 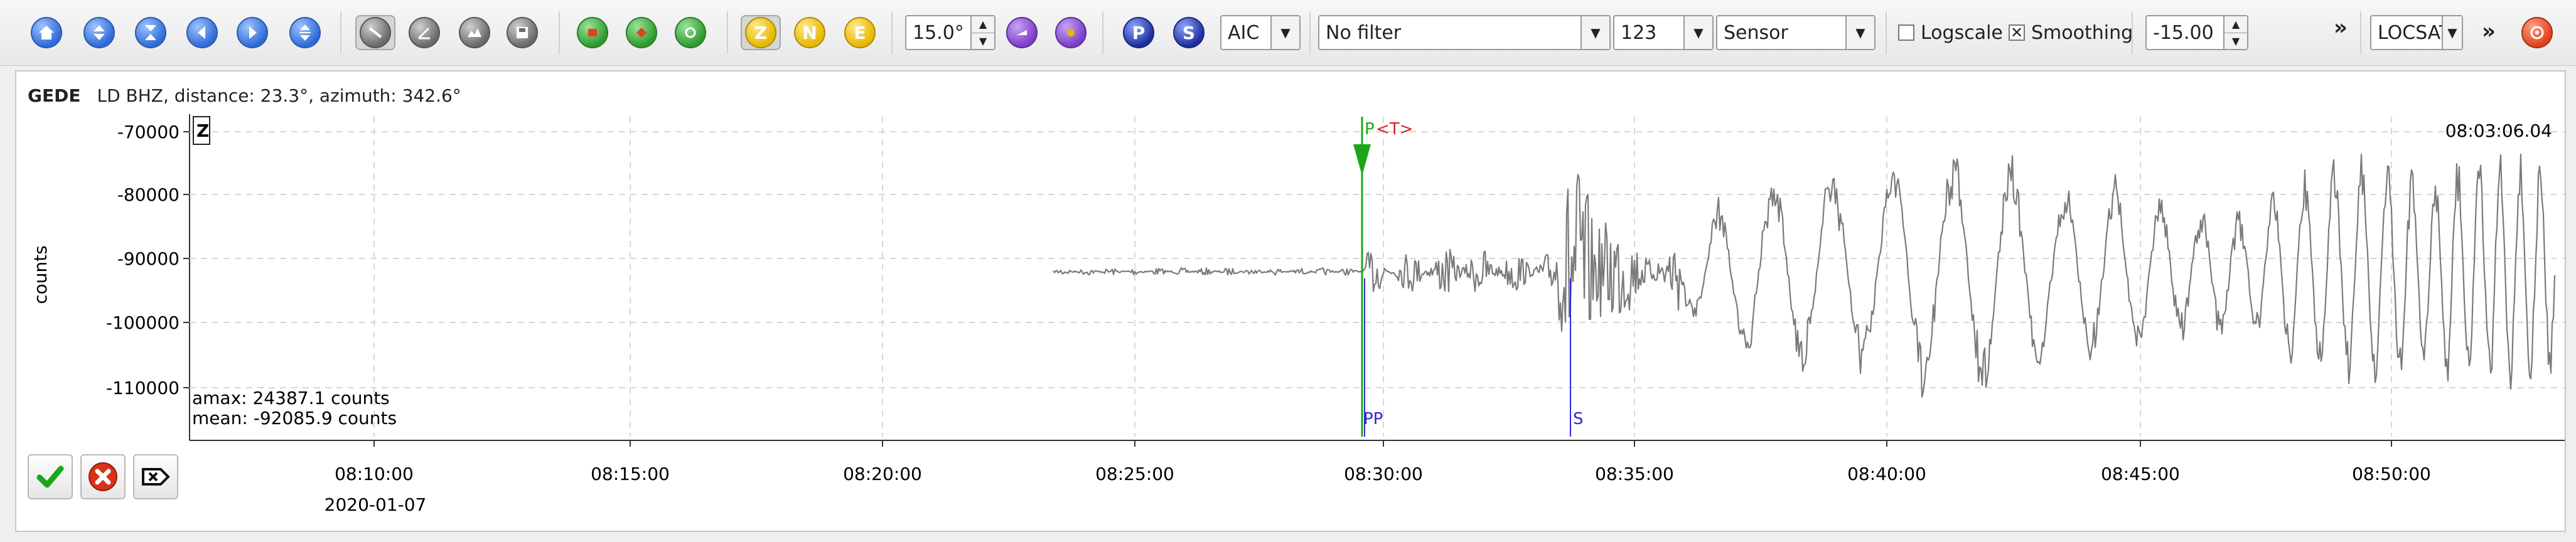 I want to click on filter-select: No filter ▼, so click(x=1464, y=32).